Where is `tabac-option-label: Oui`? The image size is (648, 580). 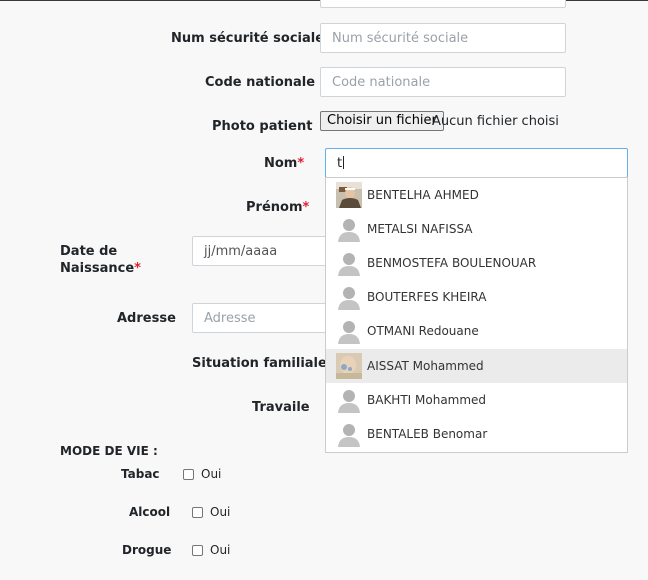
tabac-option-label: Oui is located at coordinates (211, 474).